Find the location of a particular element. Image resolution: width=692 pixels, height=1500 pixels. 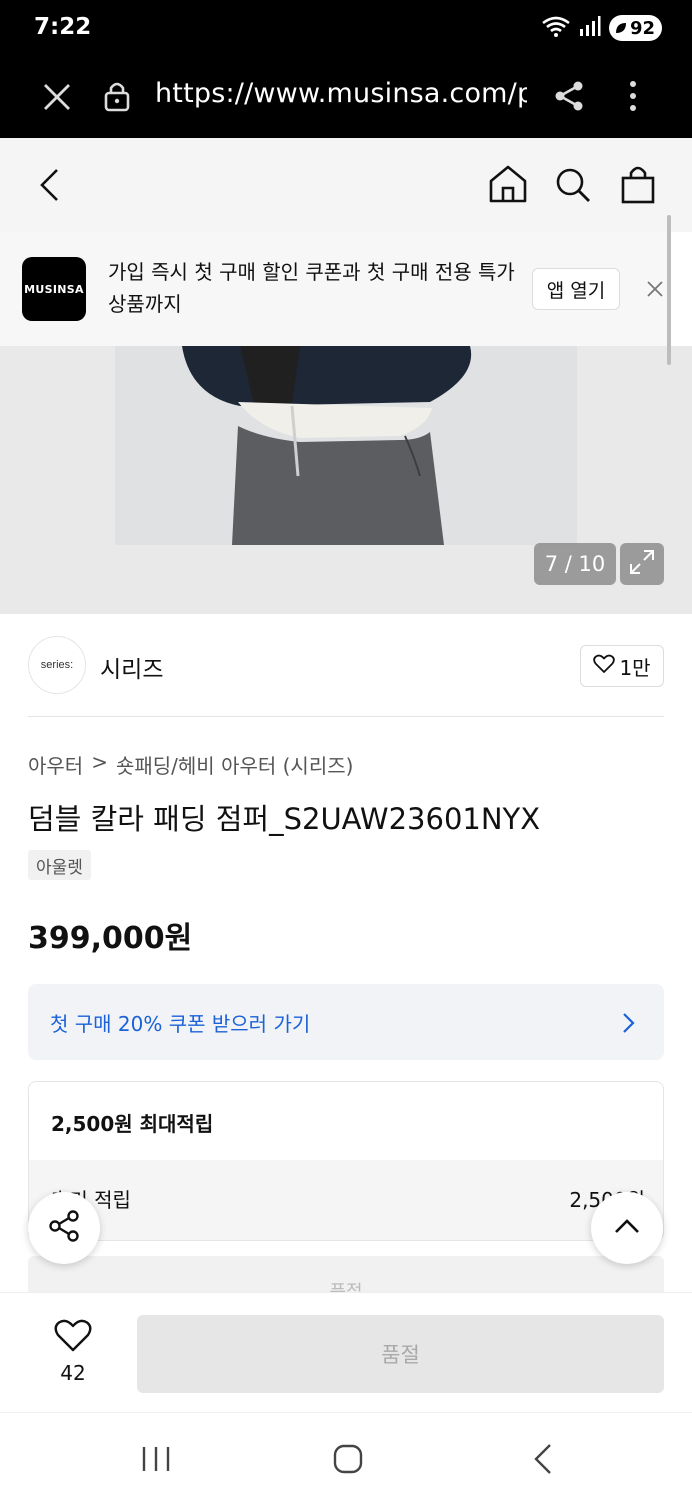

home-nav-icon is located at coordinates (348, 1461).